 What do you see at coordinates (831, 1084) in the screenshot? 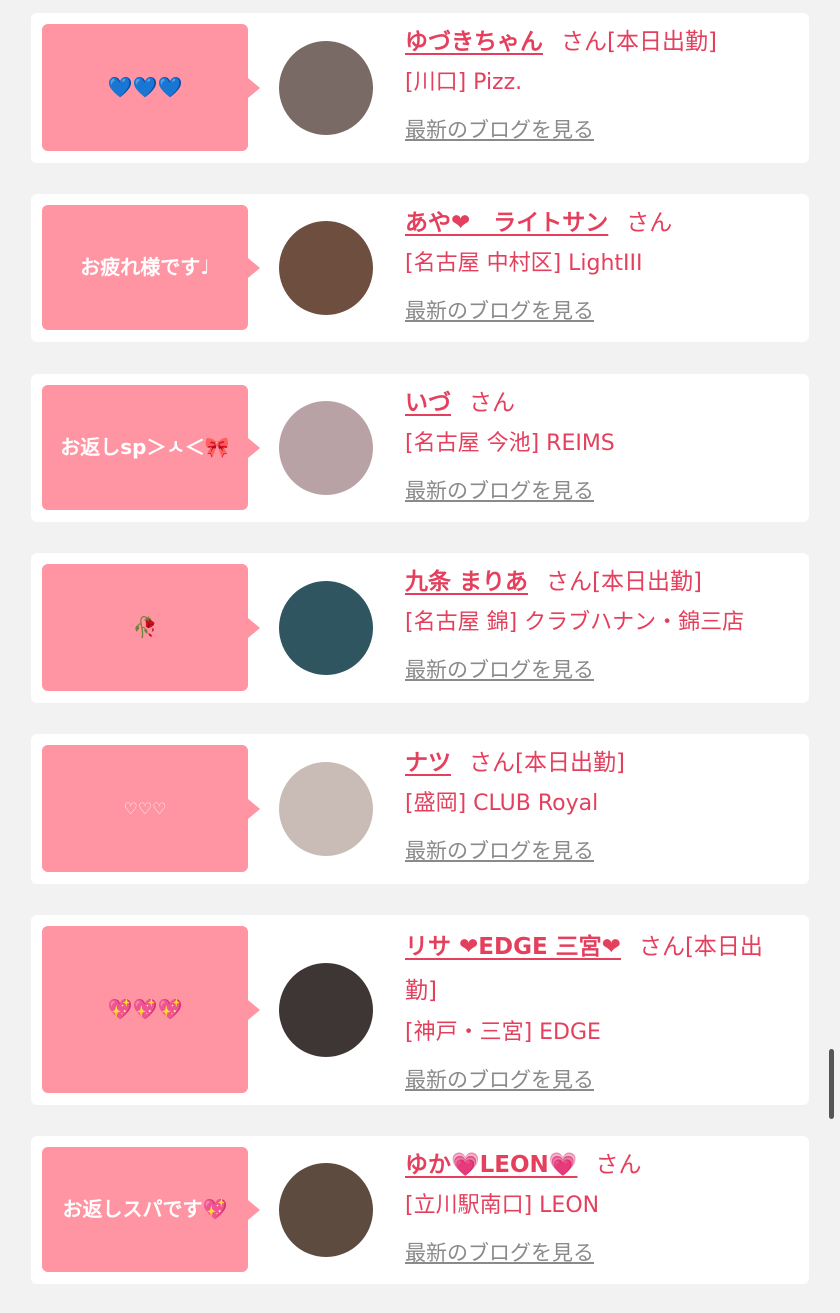
I see `scrollbar` at bounding box center [831, 1084].